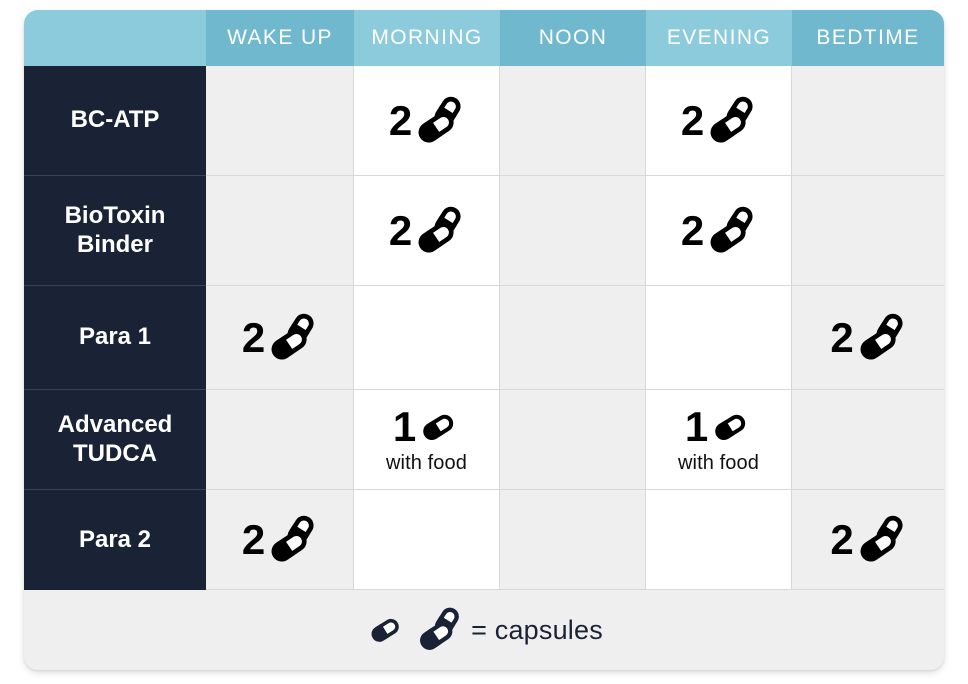 The height and width of the screenshot is (684, 968). I want to click on cell-2-evening: 2, so click(719, 231).